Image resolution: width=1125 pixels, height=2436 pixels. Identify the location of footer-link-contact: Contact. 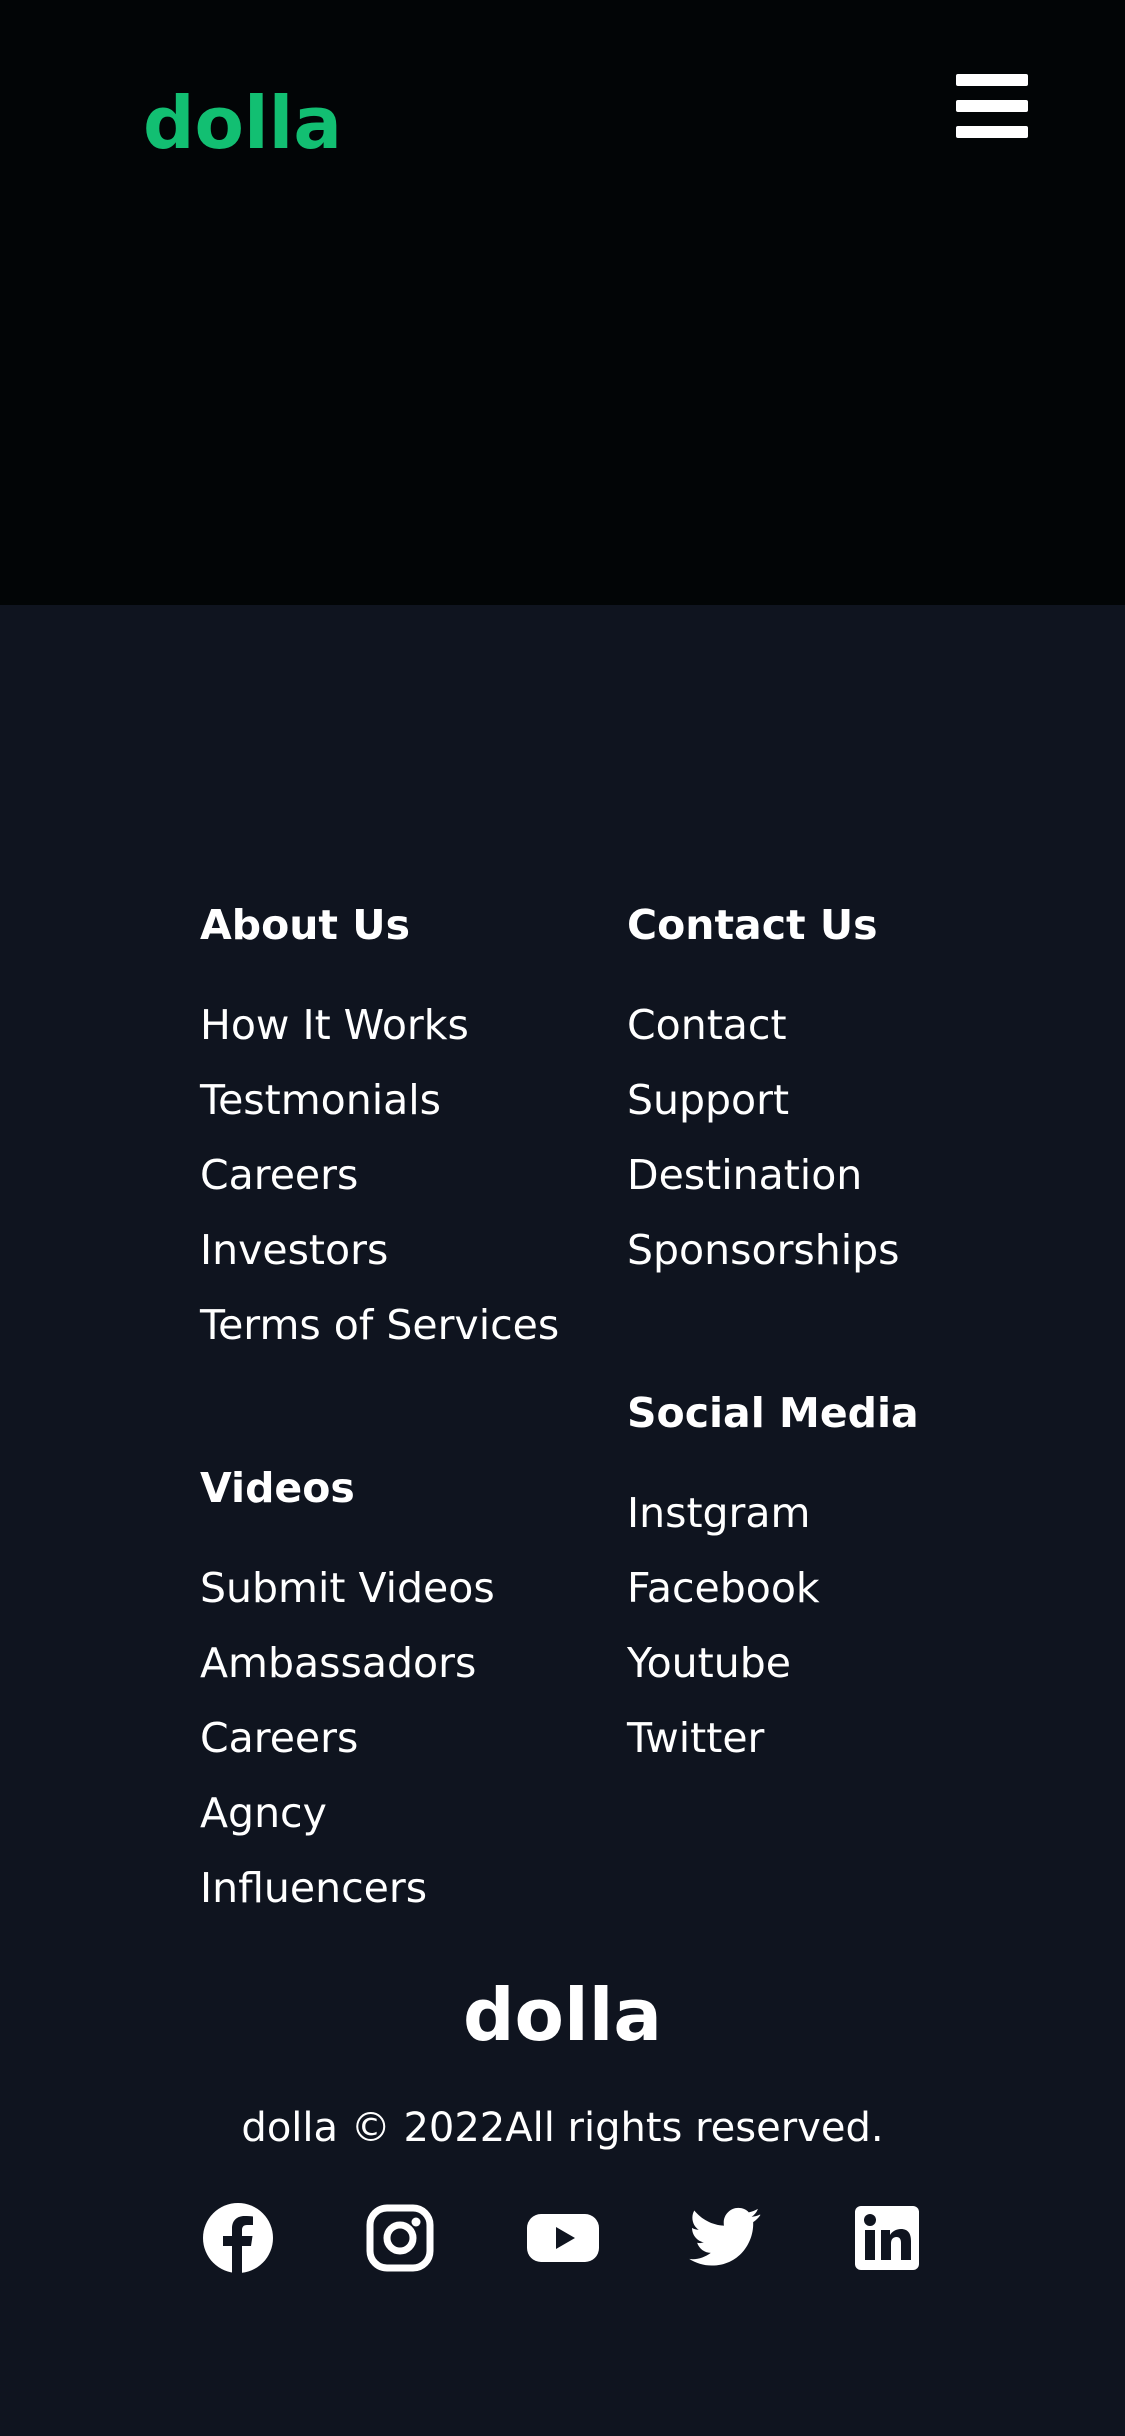
(763, 1025).